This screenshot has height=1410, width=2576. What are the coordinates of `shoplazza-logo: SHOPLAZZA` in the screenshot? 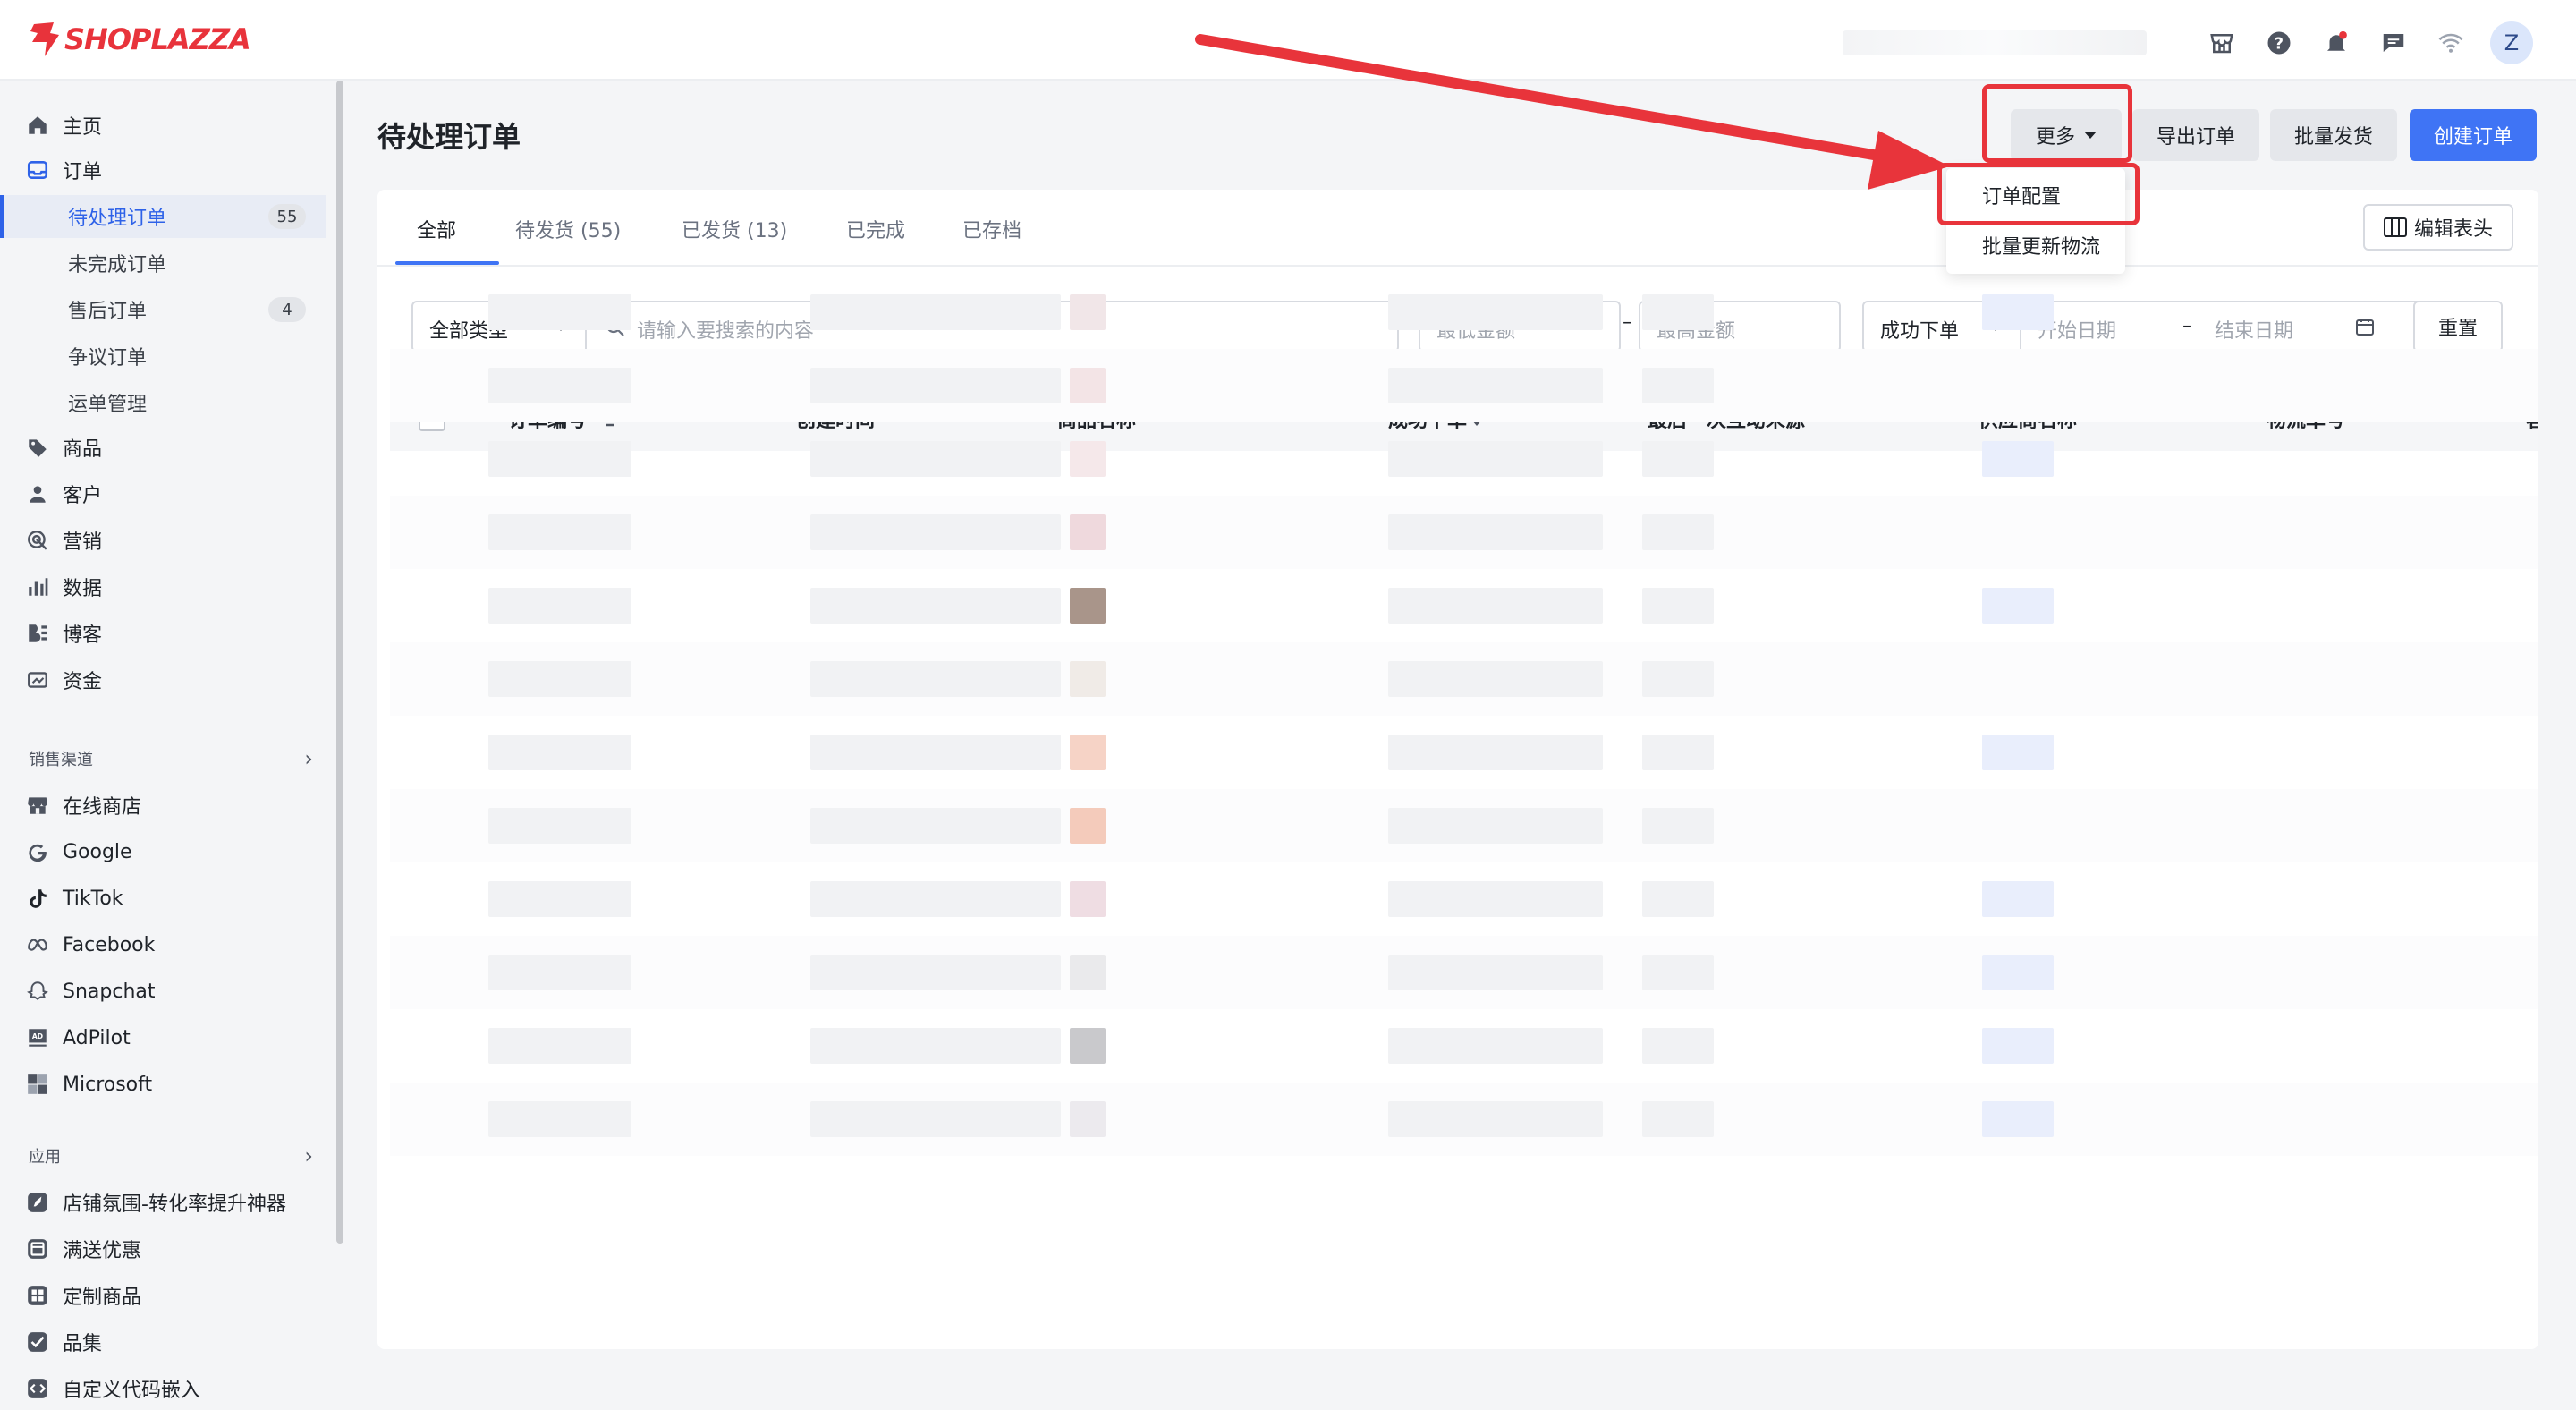 It's located at (139, 40).